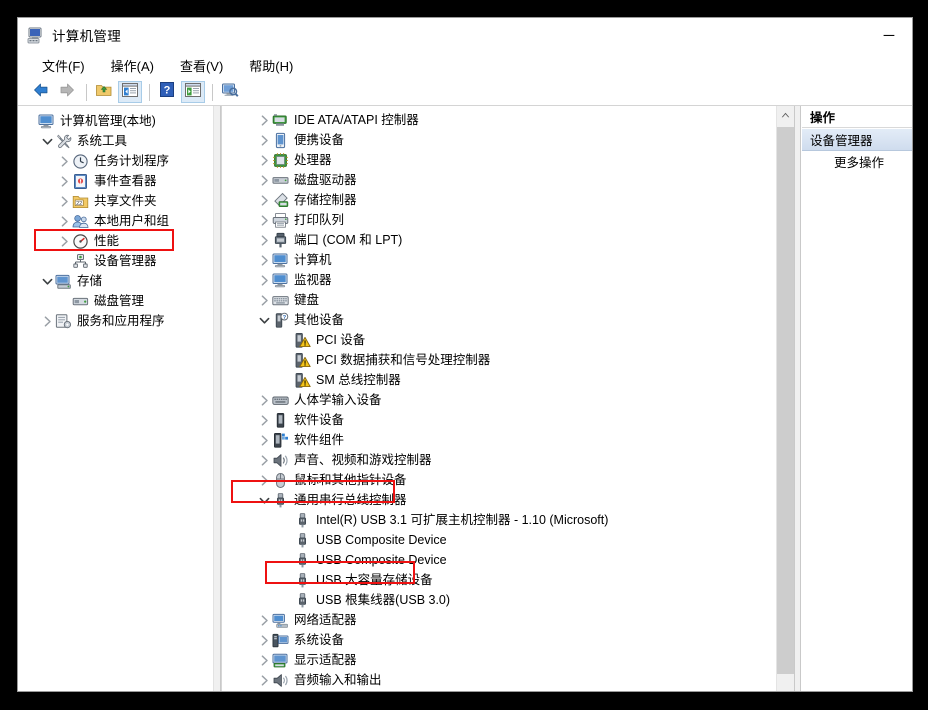 This screenshot has width=928, height=710. What do you see at coordinates (785, 404) in the screenshot?
I see `scroll-thumb` at bounding box center [785, 404].